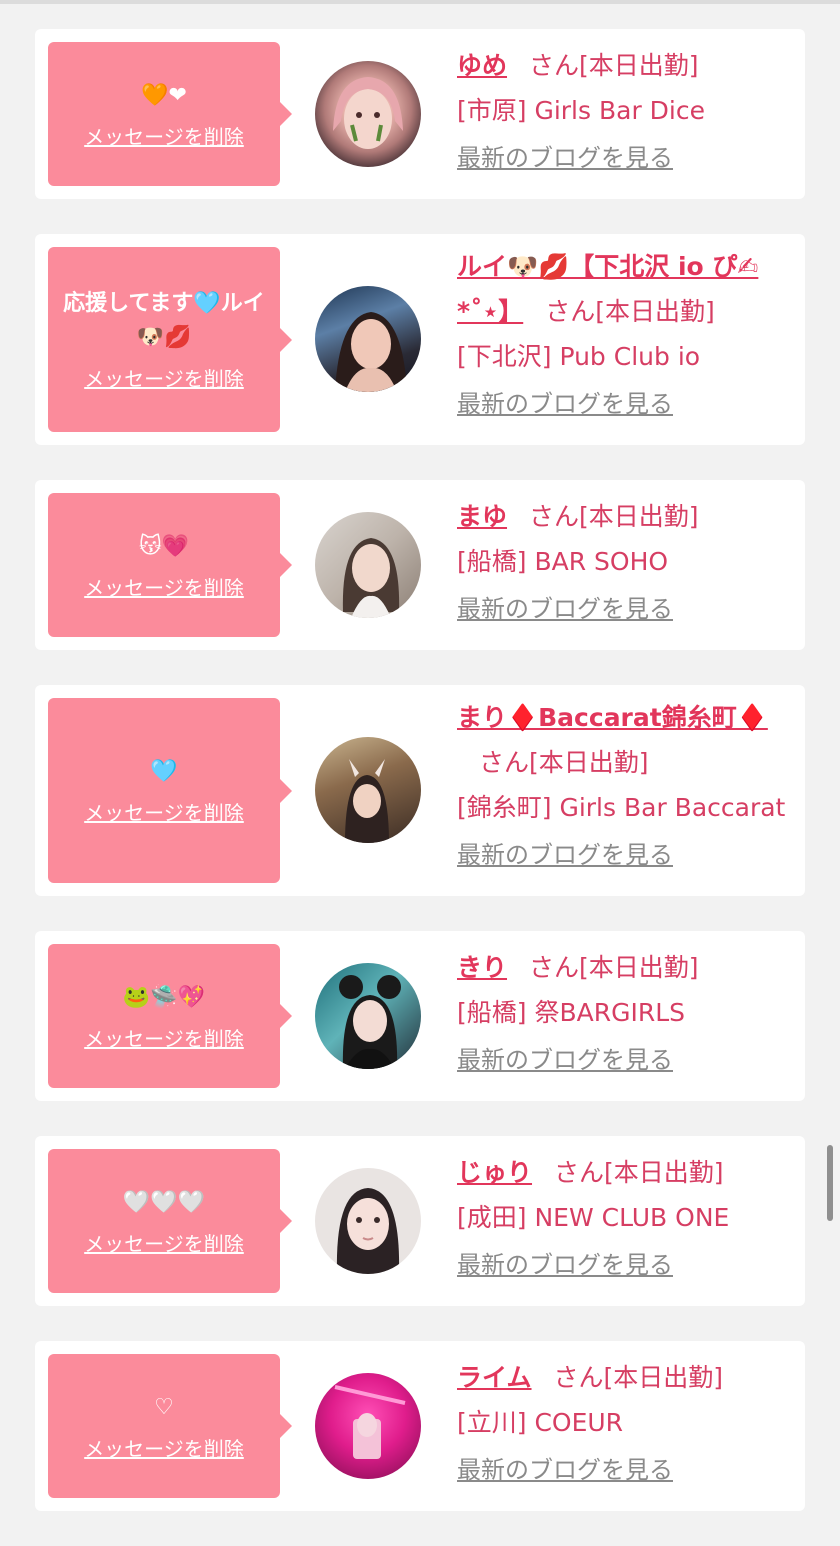 This screenshot has width=840, height=1546. What do you see at coordinates (164, 546) in the screenshot?
I see `message-text: 😽💗` at bounding box center [164, 546].